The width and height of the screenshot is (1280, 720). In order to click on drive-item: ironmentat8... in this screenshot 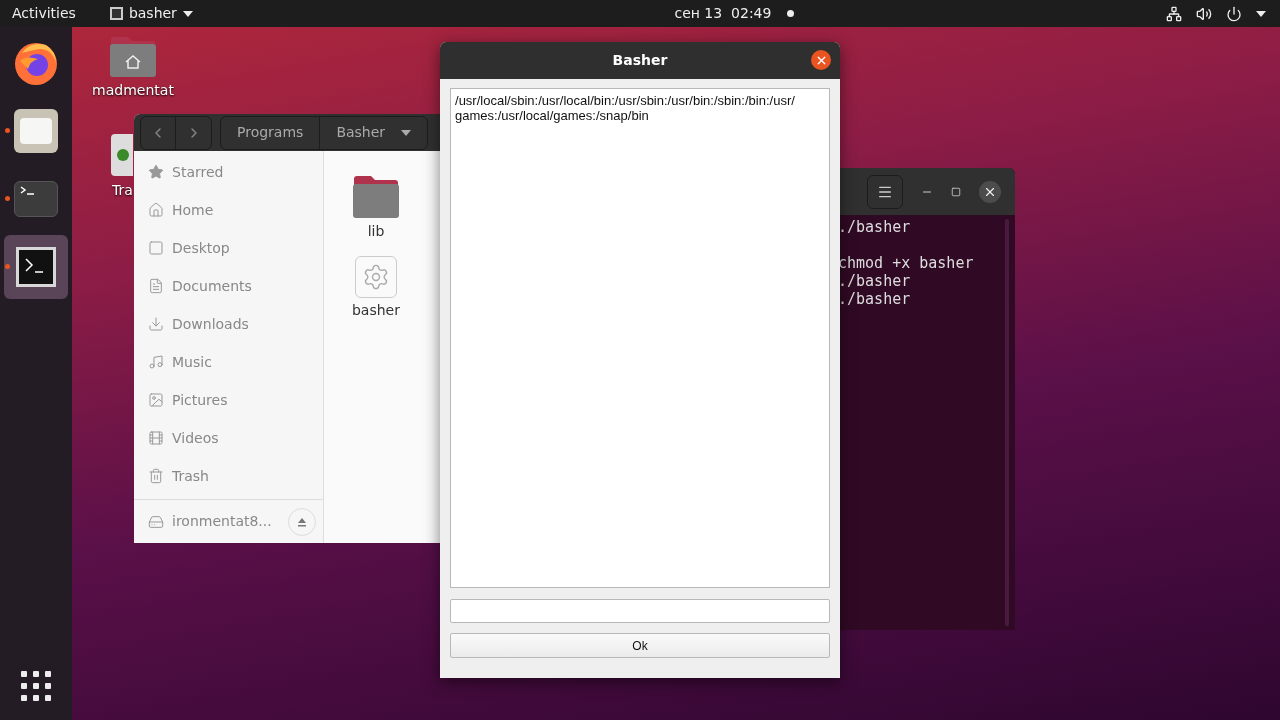, I will do `click(222, 521)`.